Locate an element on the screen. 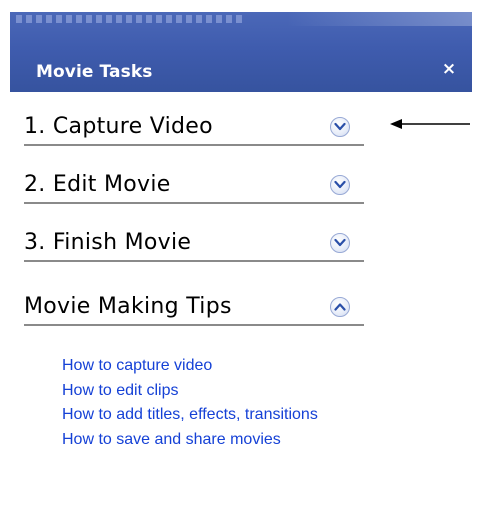 Image resolution: width=486 pixels, height=510 pixels. section-label: 3. Finish Movie is located at coordinates (108, 242).